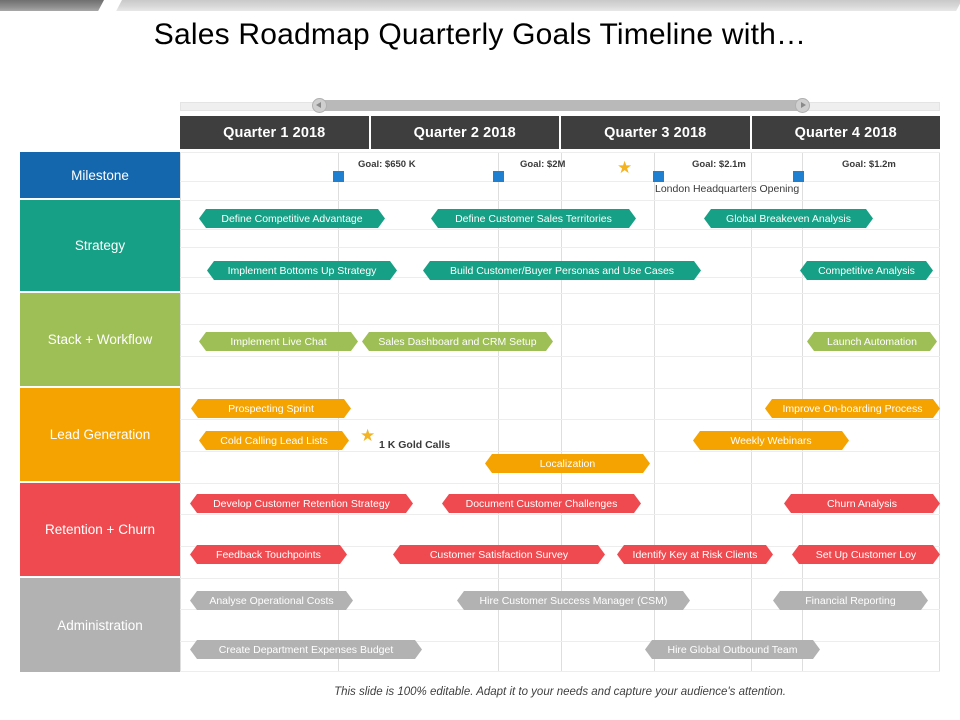  Describe the element at coordinates (499, 554) in the screenshot. I see `task-bar: Customer Satisfaction Survey` at that location.